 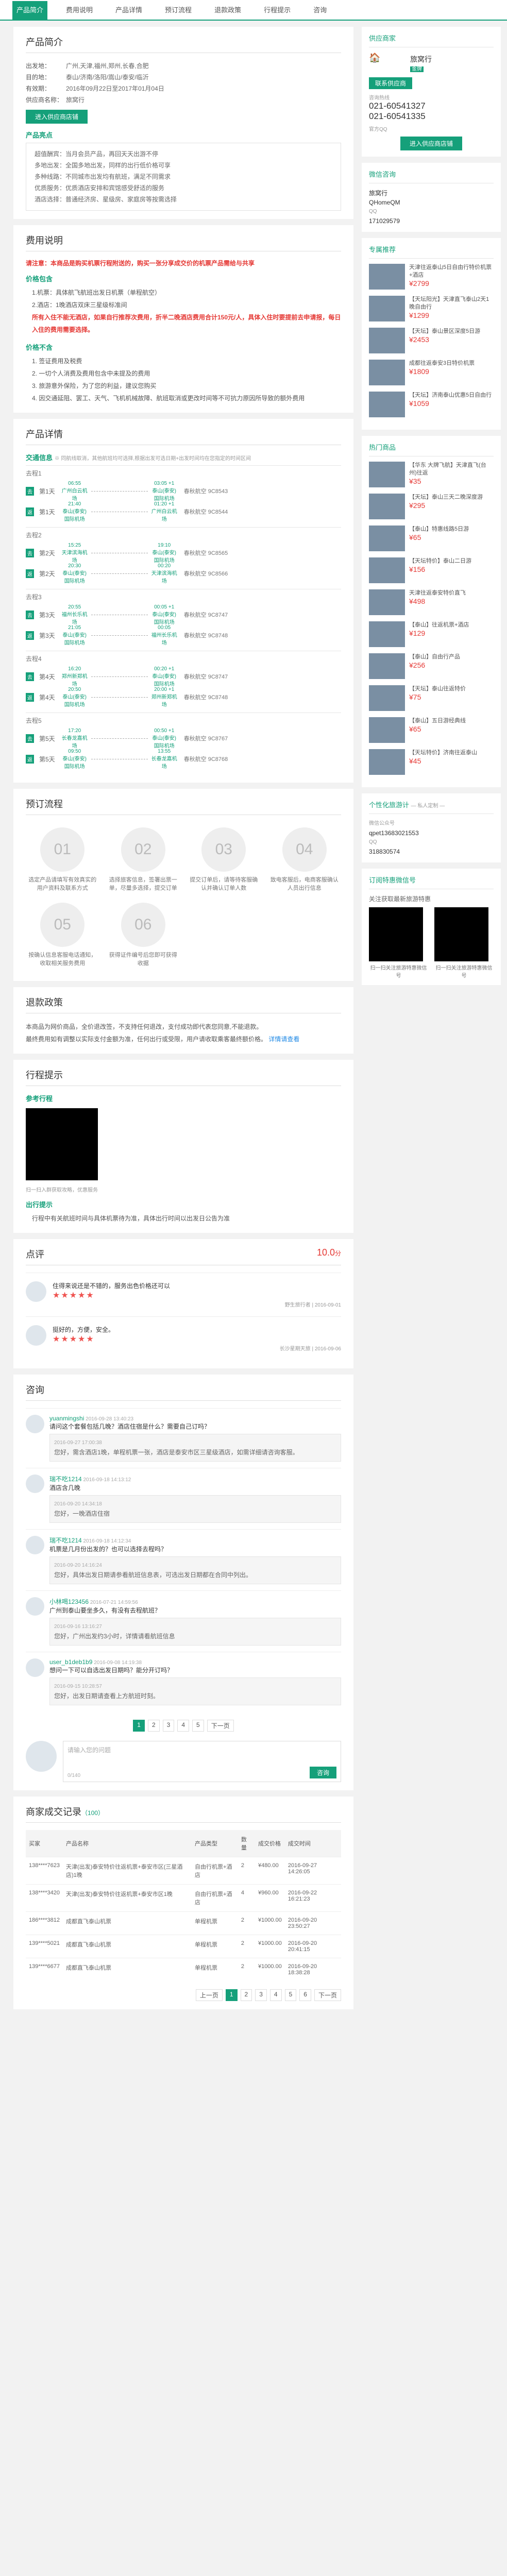 I want to click on deal-cell: 2016-09-20 18:38:28, so click(x=312, y=1969).